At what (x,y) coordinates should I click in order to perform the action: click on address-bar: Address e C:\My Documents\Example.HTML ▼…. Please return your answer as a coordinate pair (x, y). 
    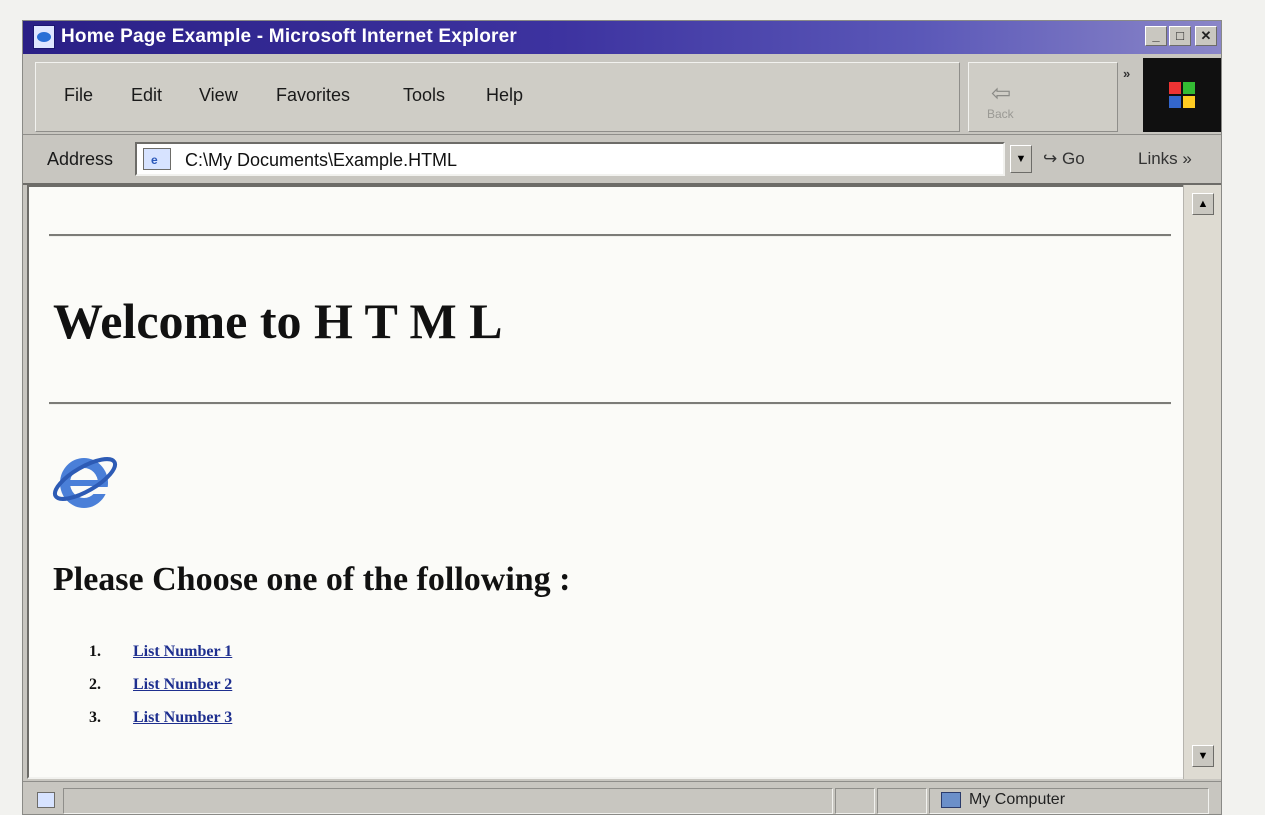
    Looking at the image, I should click on (622, 160).